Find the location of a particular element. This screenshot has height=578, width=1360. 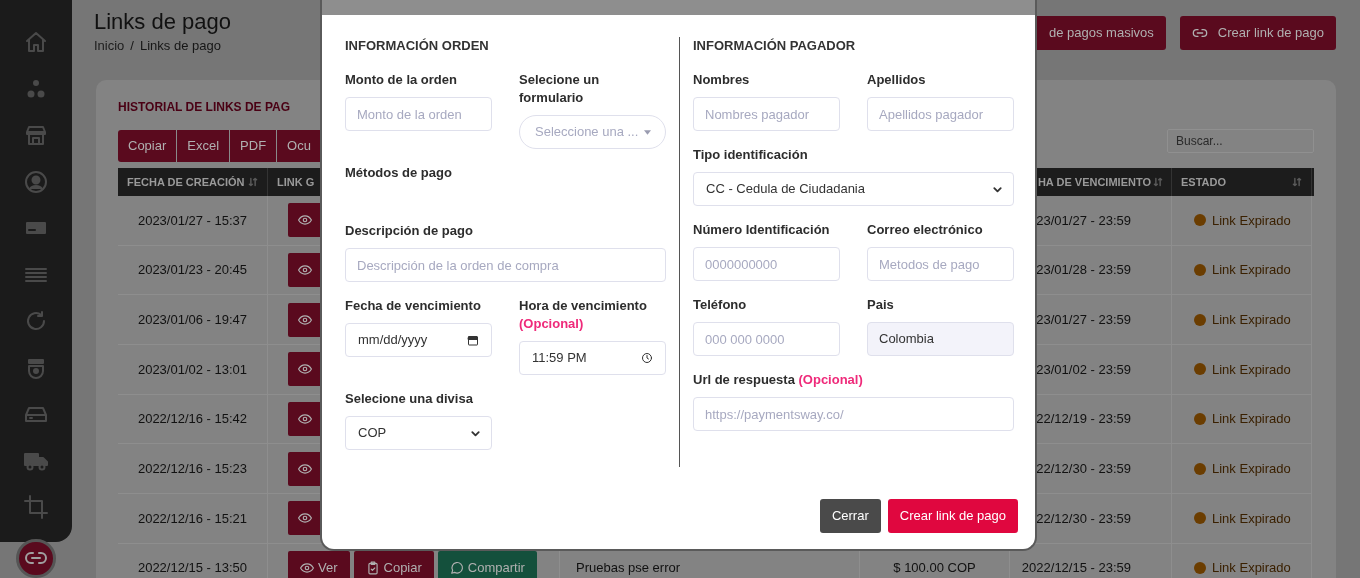

table-cell: 2023/01/02 - 13:01 is located at coordinates (193, 370).